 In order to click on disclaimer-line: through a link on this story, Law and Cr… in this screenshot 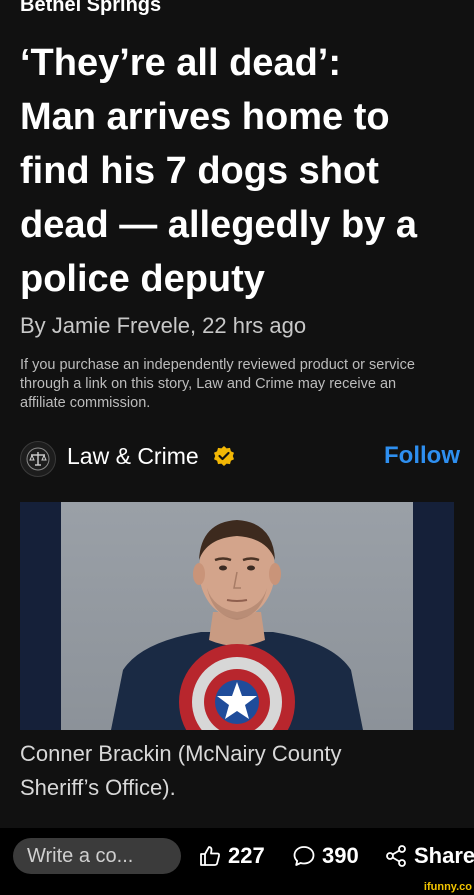, I will do `click(208, 384)`.